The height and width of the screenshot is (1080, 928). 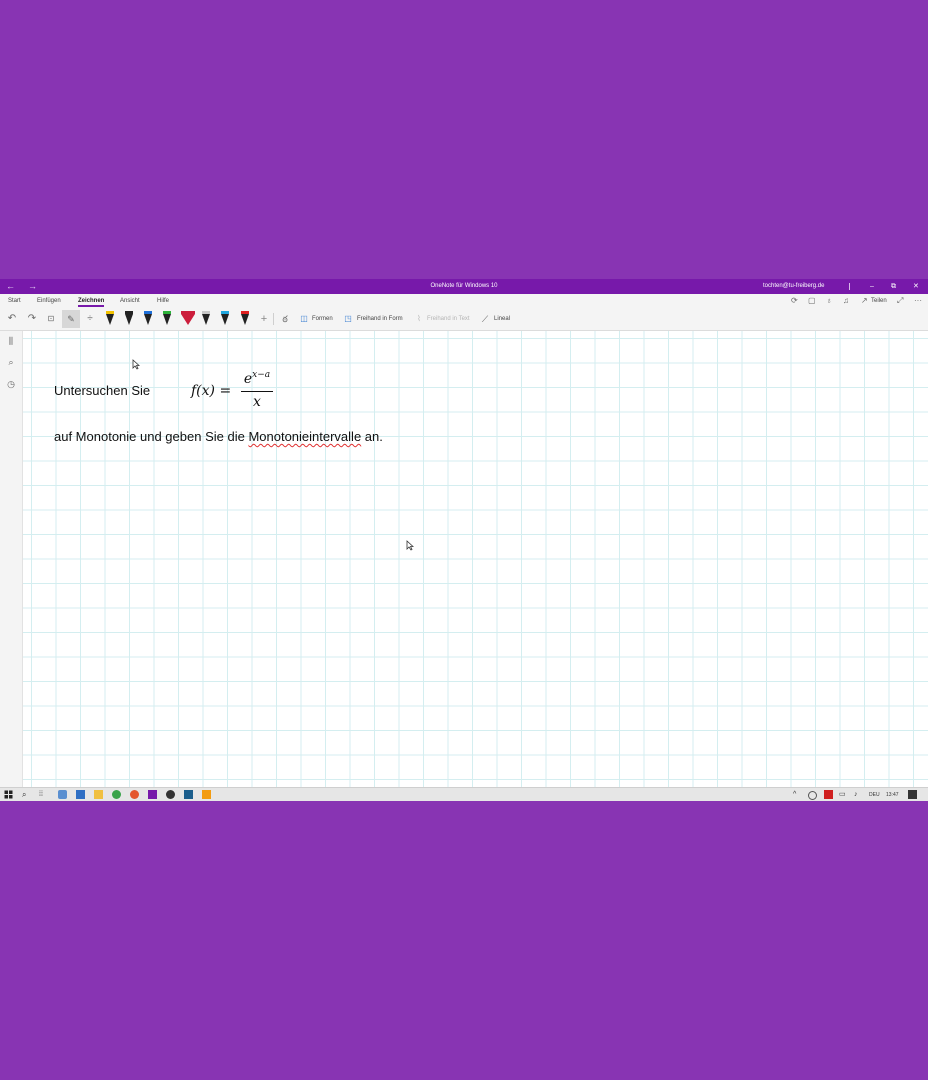 What do you see at coordinates (793, 286) in the screenshot?
I see `account-name: tochten@tu-freiberg.de` at bounding box center [793, 286].